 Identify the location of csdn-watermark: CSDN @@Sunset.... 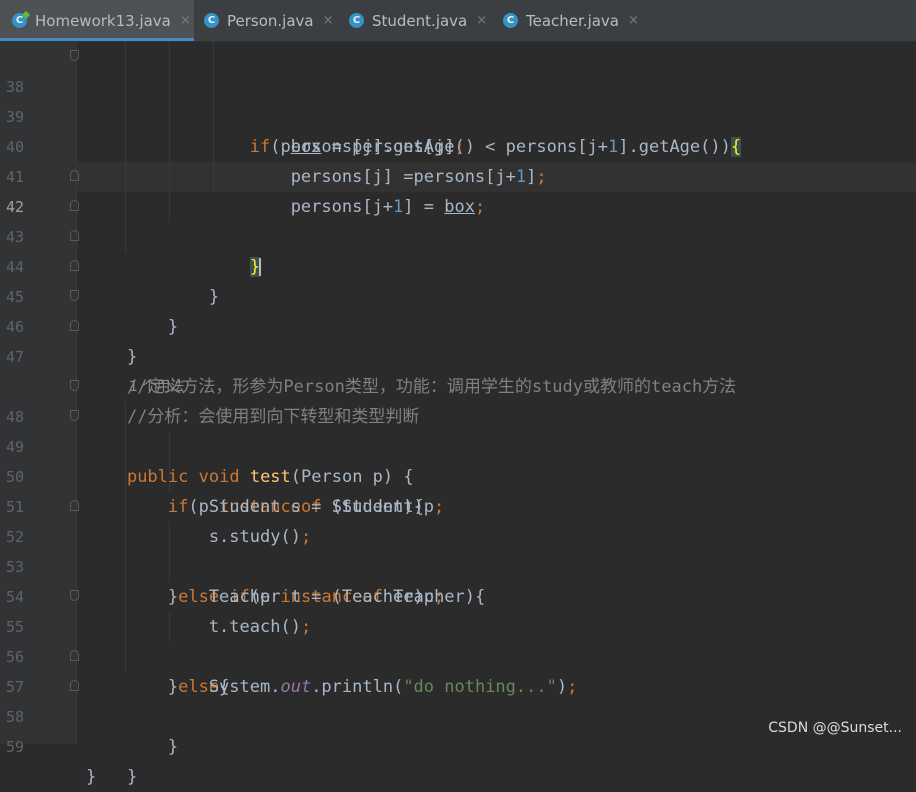
(835, 728).